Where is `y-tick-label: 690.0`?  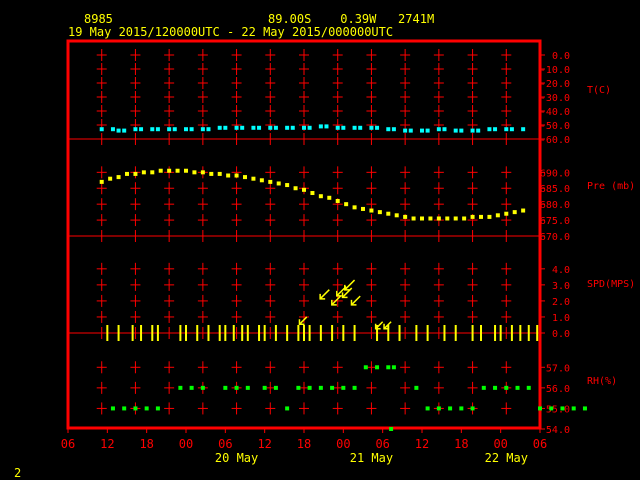 y-tick-label: 690.0 is located at coordinates (555, 173).